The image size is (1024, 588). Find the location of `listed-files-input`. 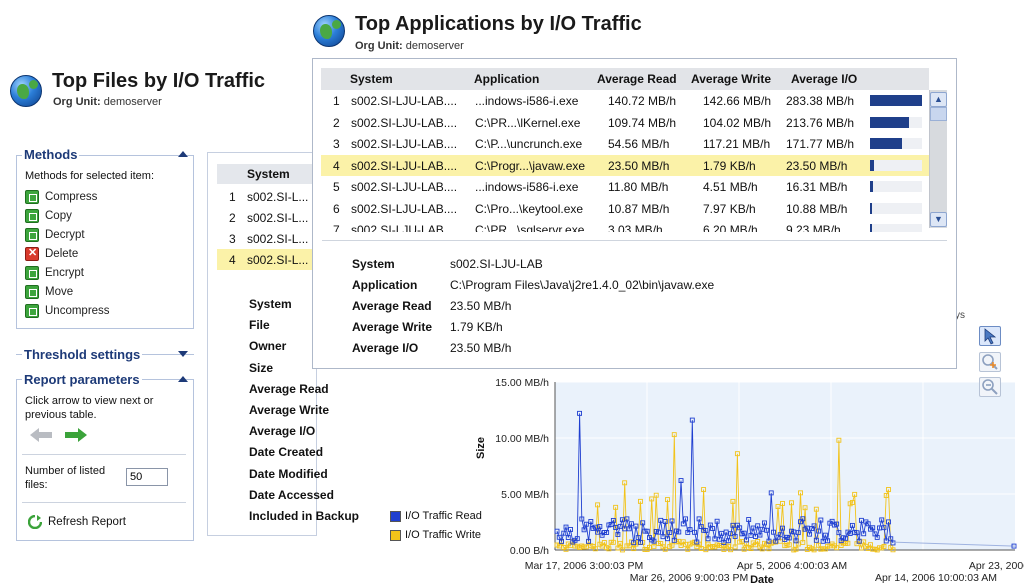

listed-files-input is located at coordinates (147, 477).